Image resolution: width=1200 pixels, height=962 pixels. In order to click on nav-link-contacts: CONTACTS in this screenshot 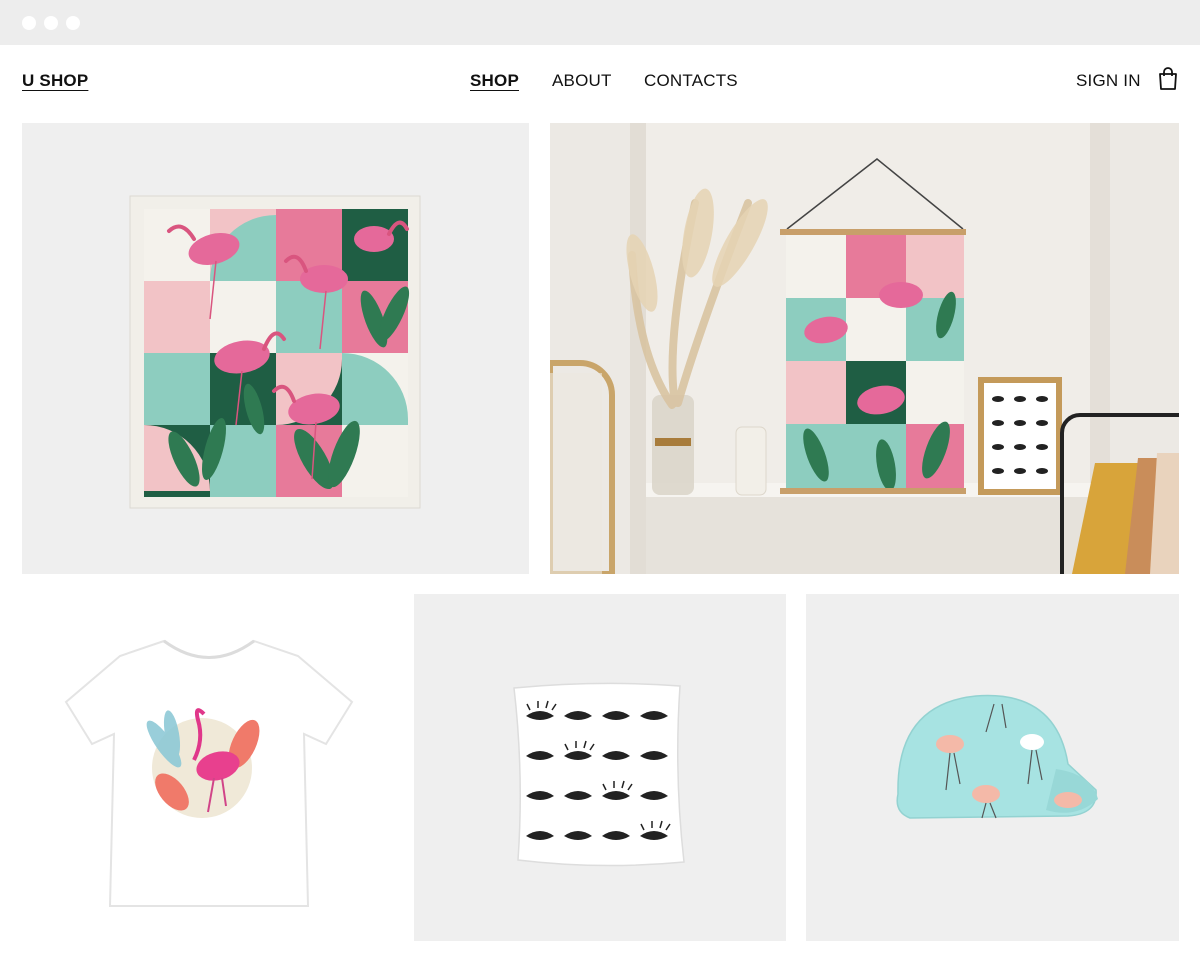, I will do `click(691, 81)`.